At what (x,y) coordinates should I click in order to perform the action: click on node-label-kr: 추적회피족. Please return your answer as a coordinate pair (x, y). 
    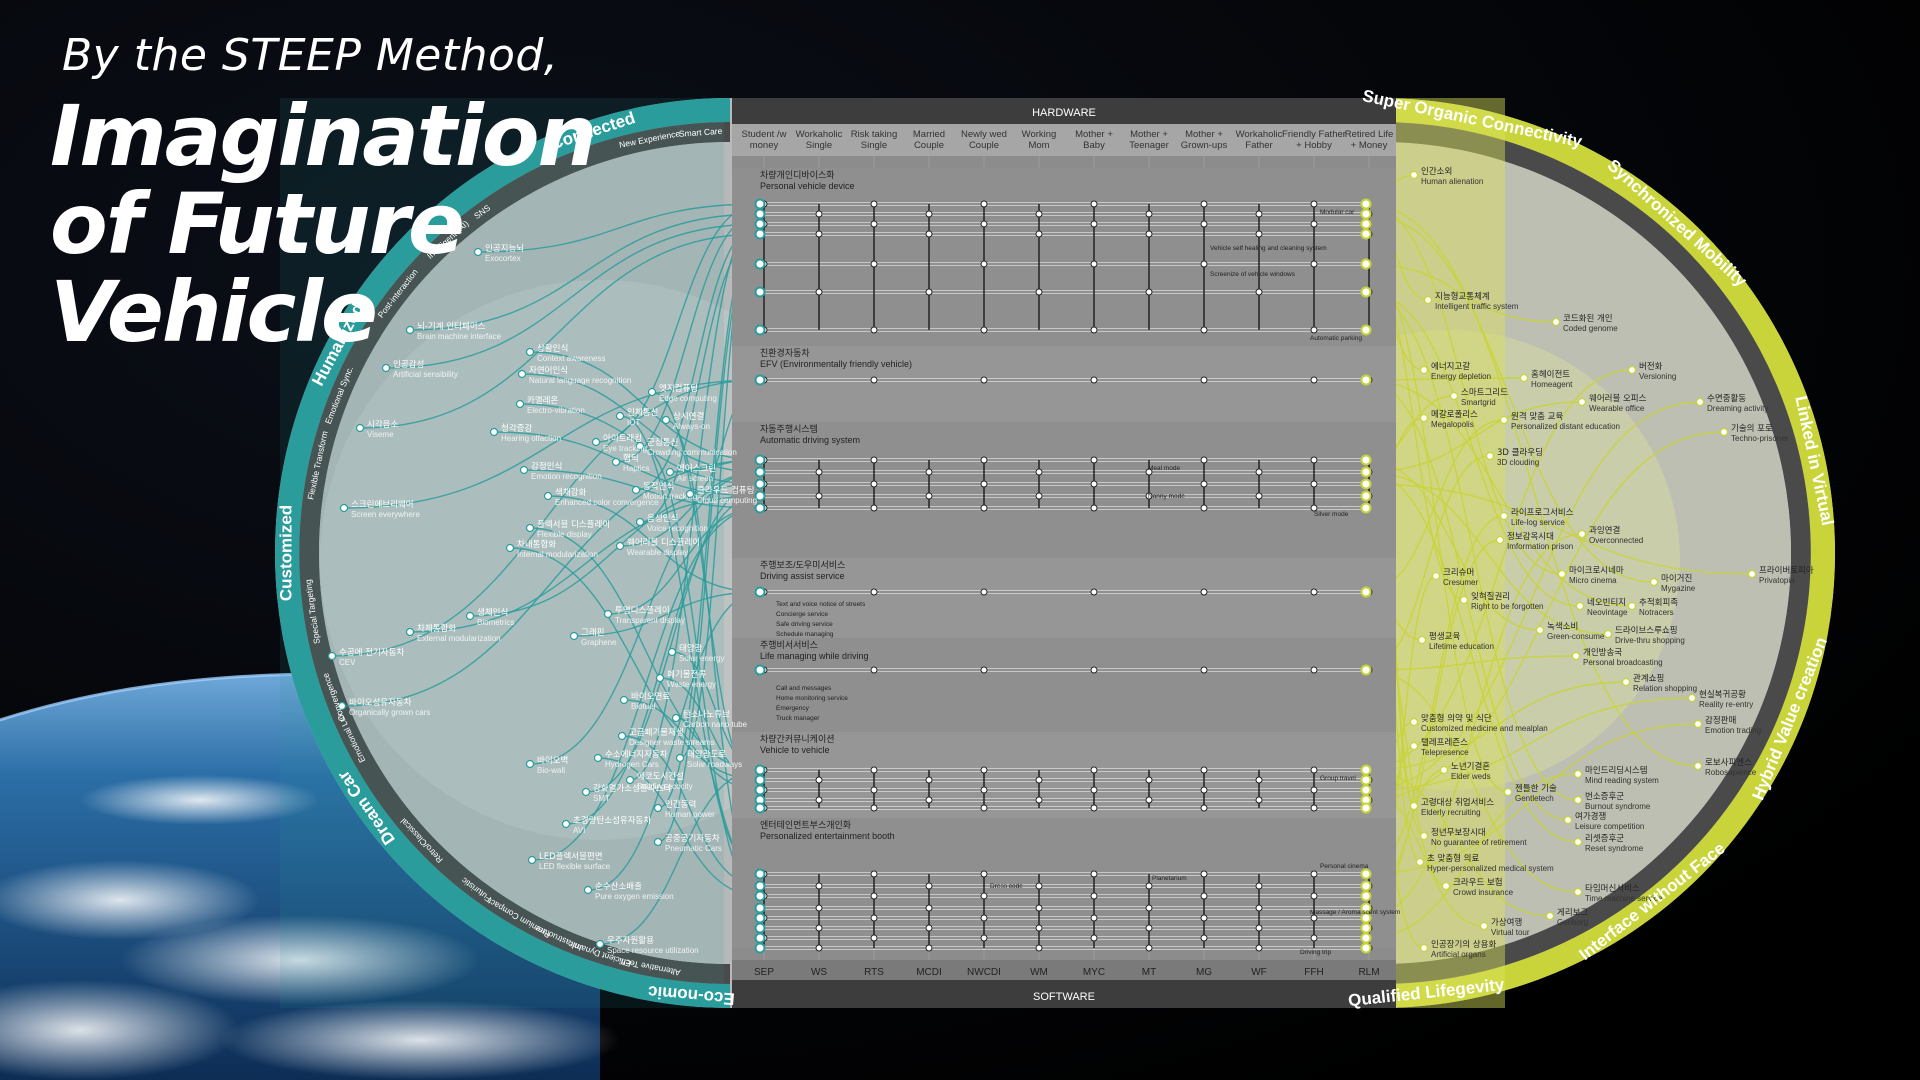
    Looking at the image, I should click on (1658, 602).